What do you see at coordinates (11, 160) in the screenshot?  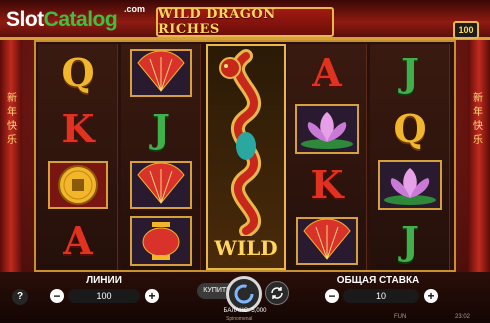 I see `left-pillar` at bounding box center [11, 160].